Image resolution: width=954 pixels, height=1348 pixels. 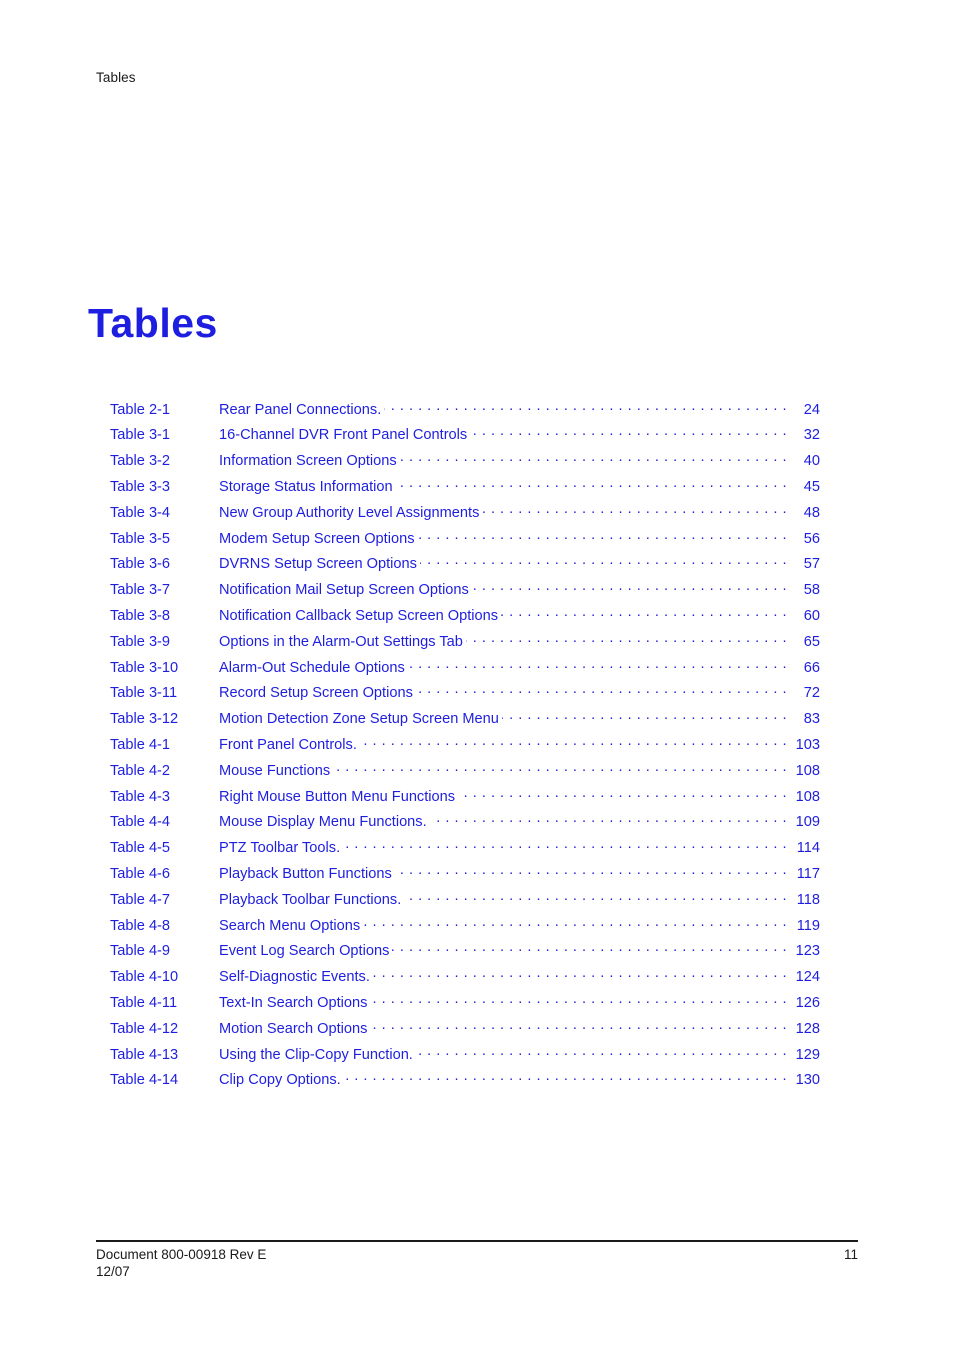 I want to click on toc-entry-title: Self-Diagnostic Events., so click(x=294, y=977).